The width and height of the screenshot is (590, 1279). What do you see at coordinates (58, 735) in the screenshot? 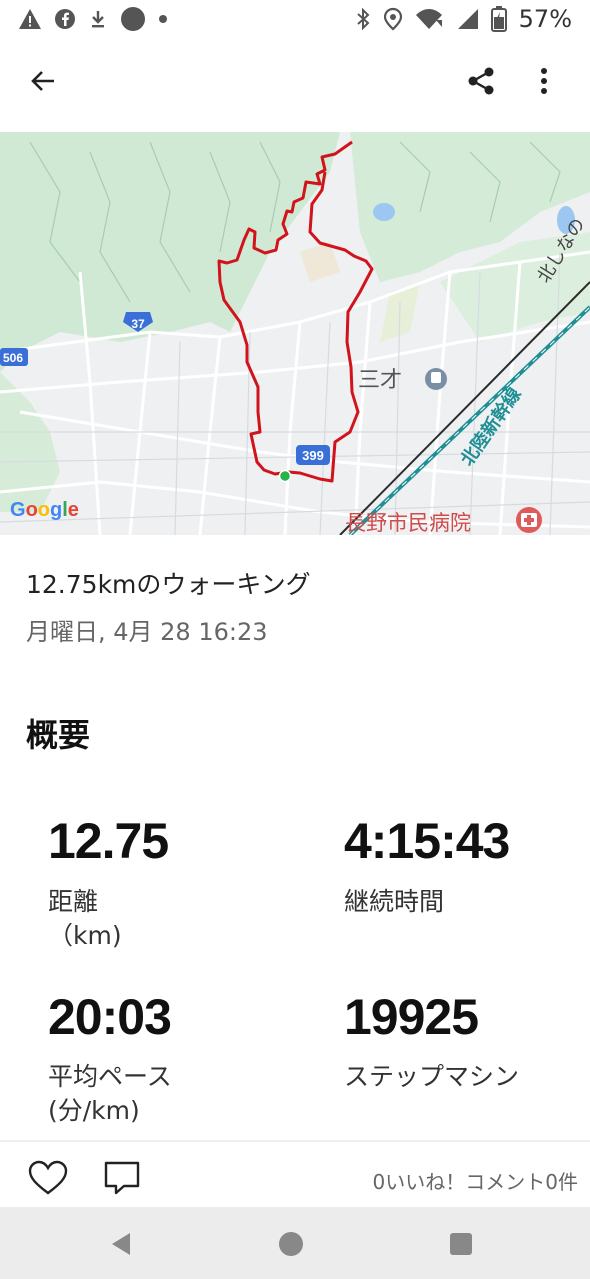
I see `overview-heading: 概要` at bounding box center [58, 735].